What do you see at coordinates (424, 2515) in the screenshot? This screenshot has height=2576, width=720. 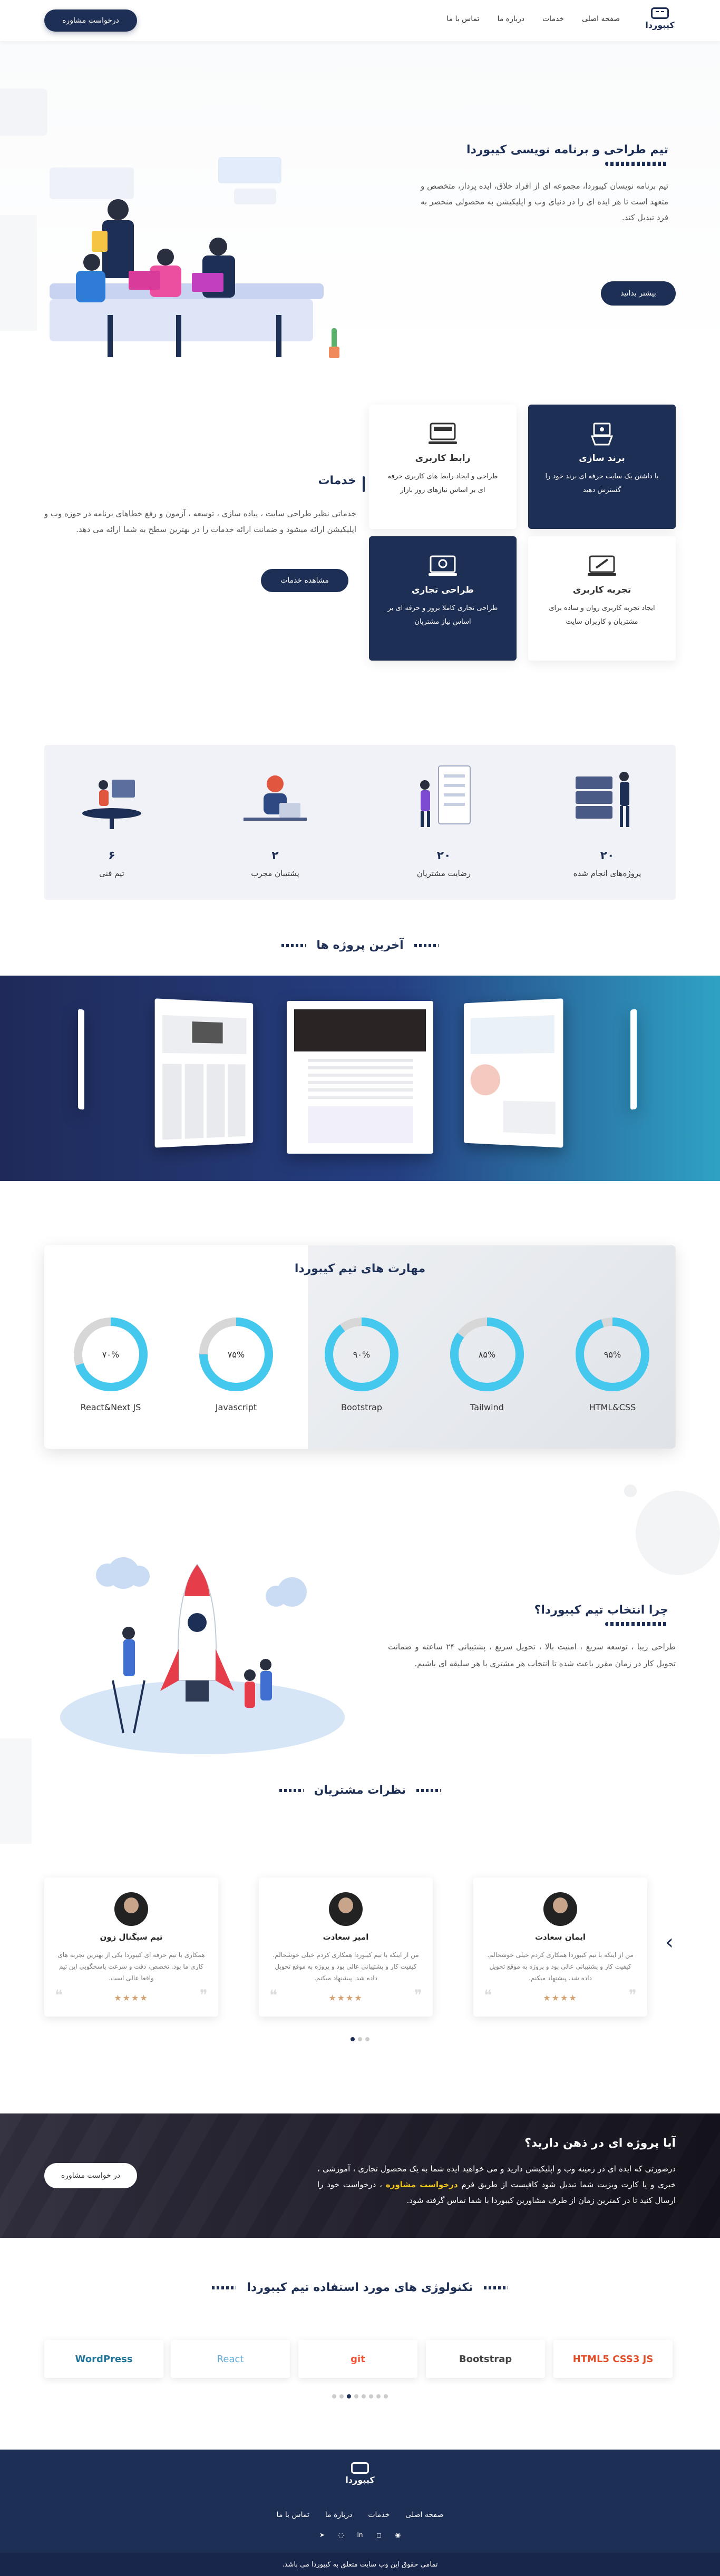 I see `footer-nav-home: صفحه اصلی` at bounding box center [424, 2515].